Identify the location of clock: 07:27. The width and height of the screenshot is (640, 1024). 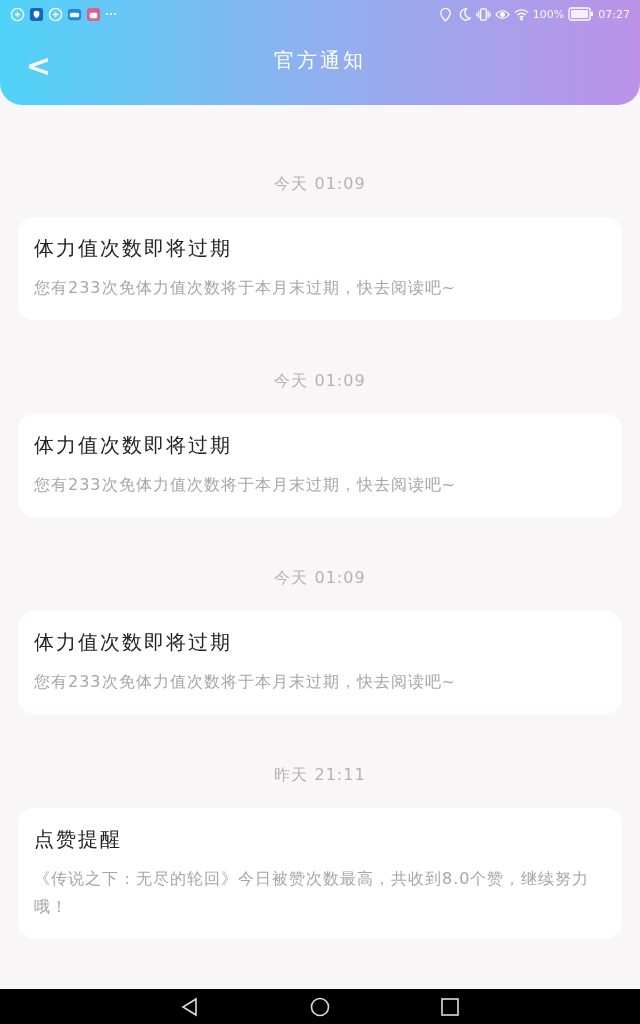
(614, 14).